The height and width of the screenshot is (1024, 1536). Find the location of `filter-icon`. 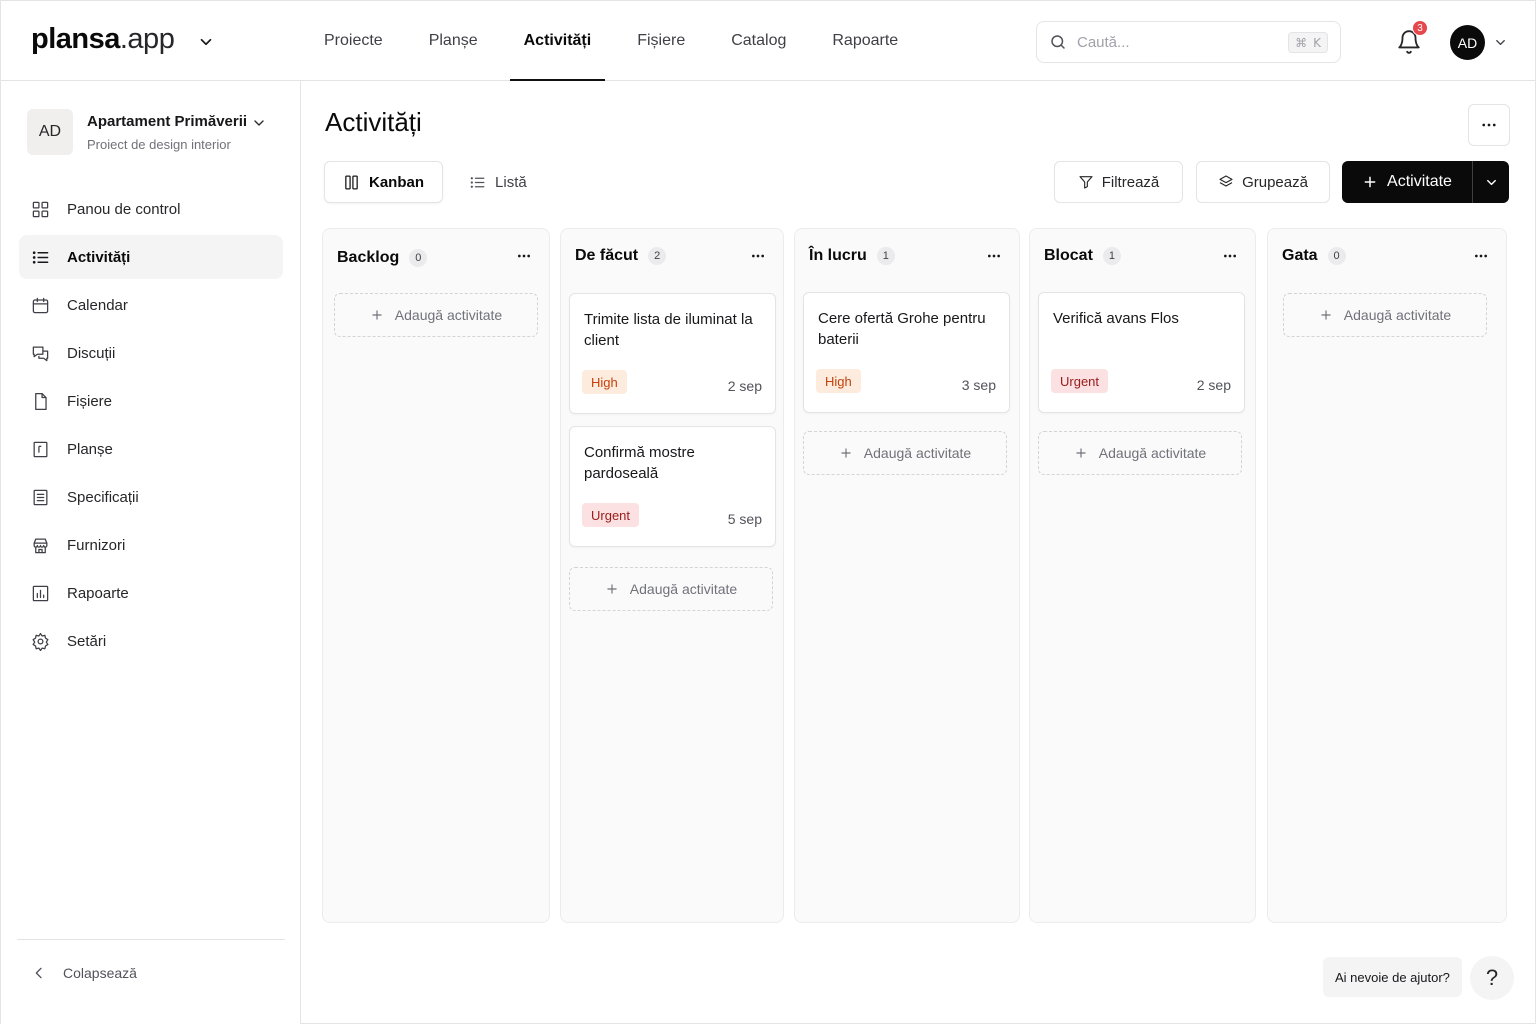

filter-icon is located at coordinates (1086, 182).